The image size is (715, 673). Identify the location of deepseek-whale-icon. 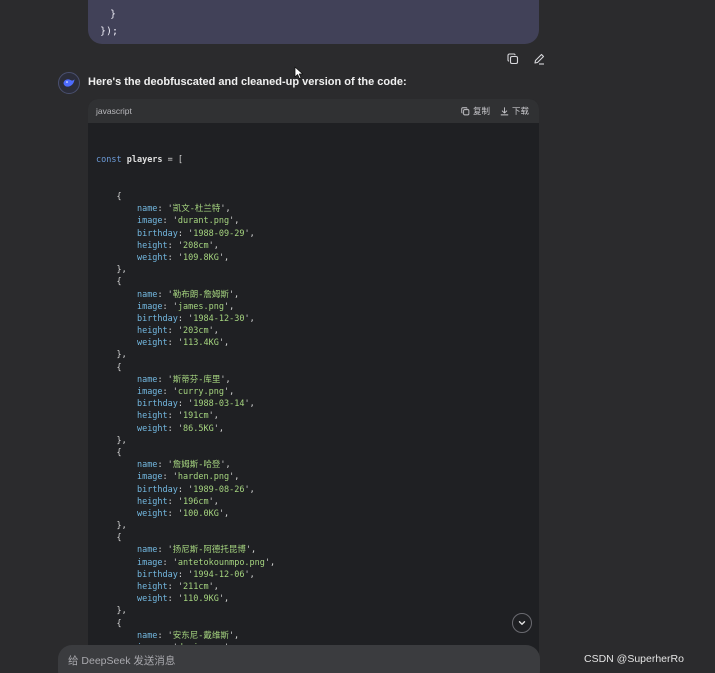
(69, 83).